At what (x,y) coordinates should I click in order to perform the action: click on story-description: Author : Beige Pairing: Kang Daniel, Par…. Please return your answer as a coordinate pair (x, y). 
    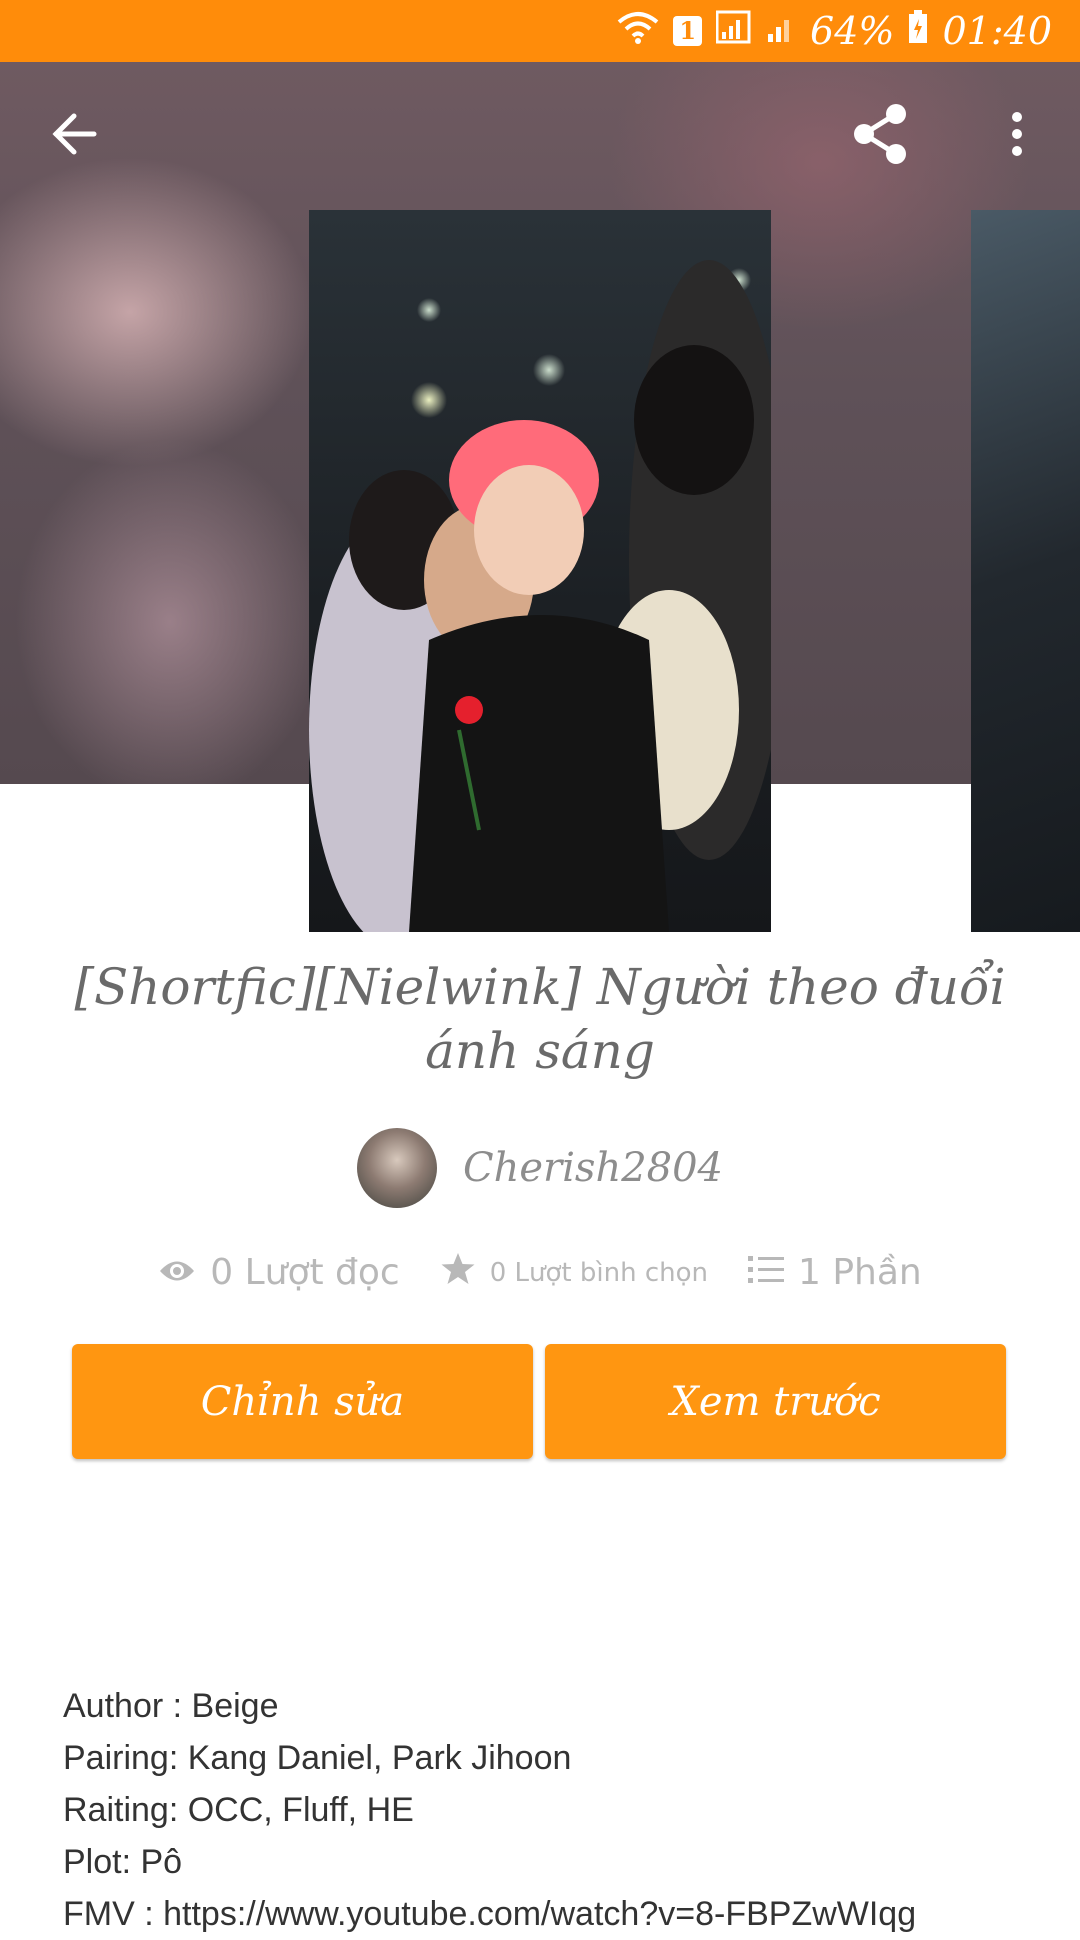
    Looking at the image, I should click on (563, 1810).